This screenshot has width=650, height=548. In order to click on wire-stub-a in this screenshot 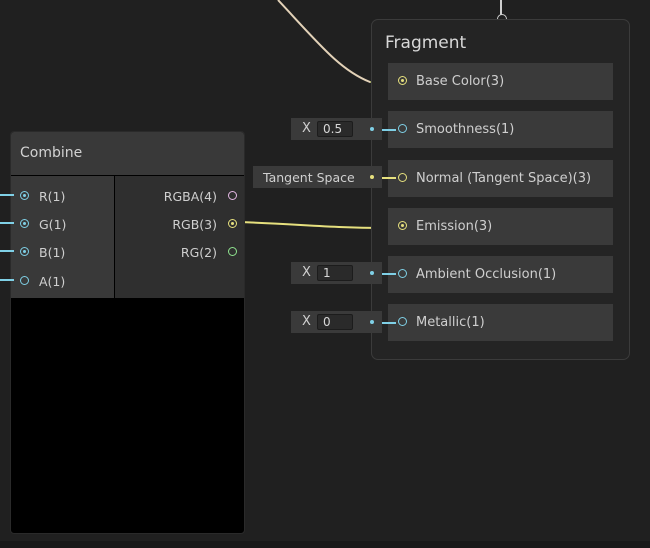, I will do `click(7, 280)`.